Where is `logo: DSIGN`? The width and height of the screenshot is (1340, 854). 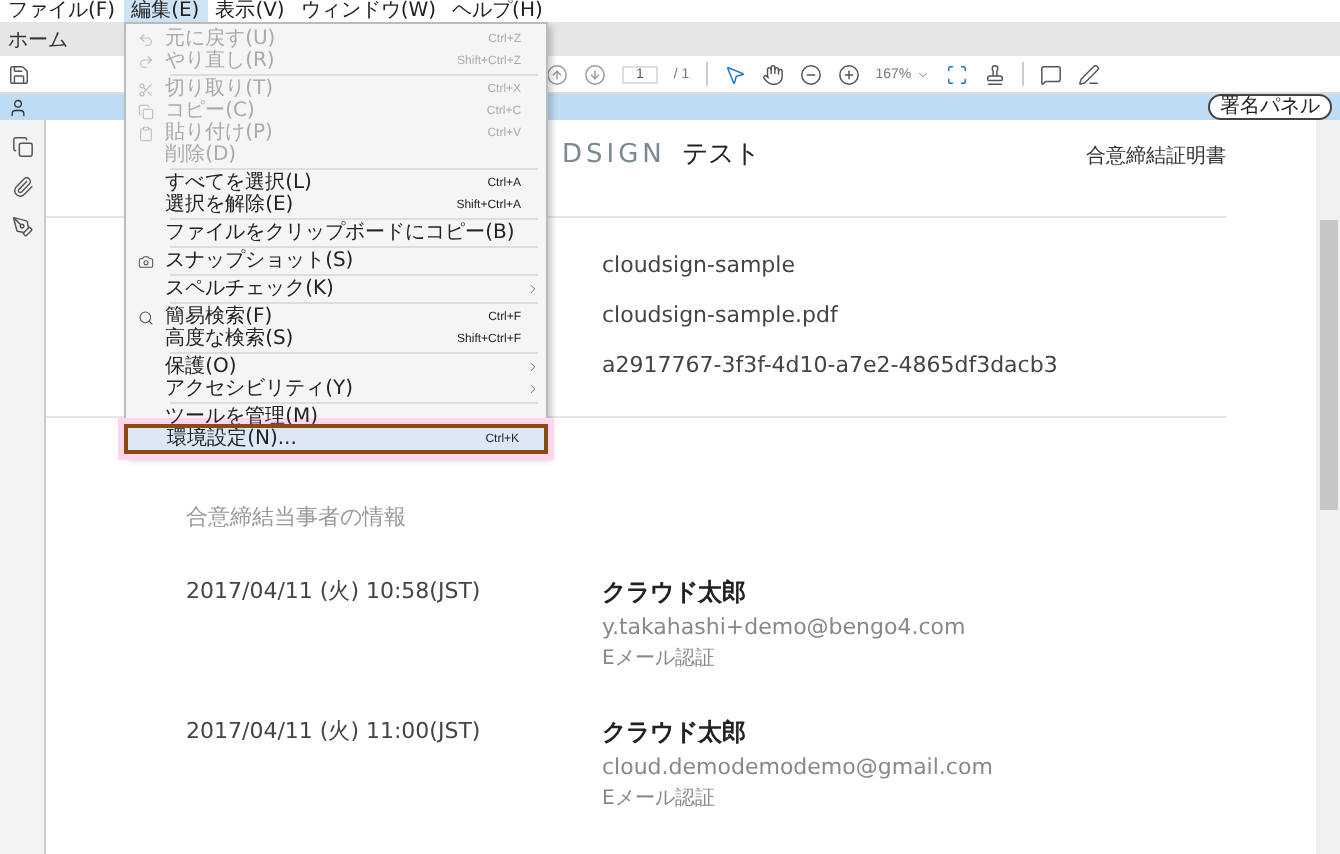
logo: DSIGN is located at coordinates (615, 155).